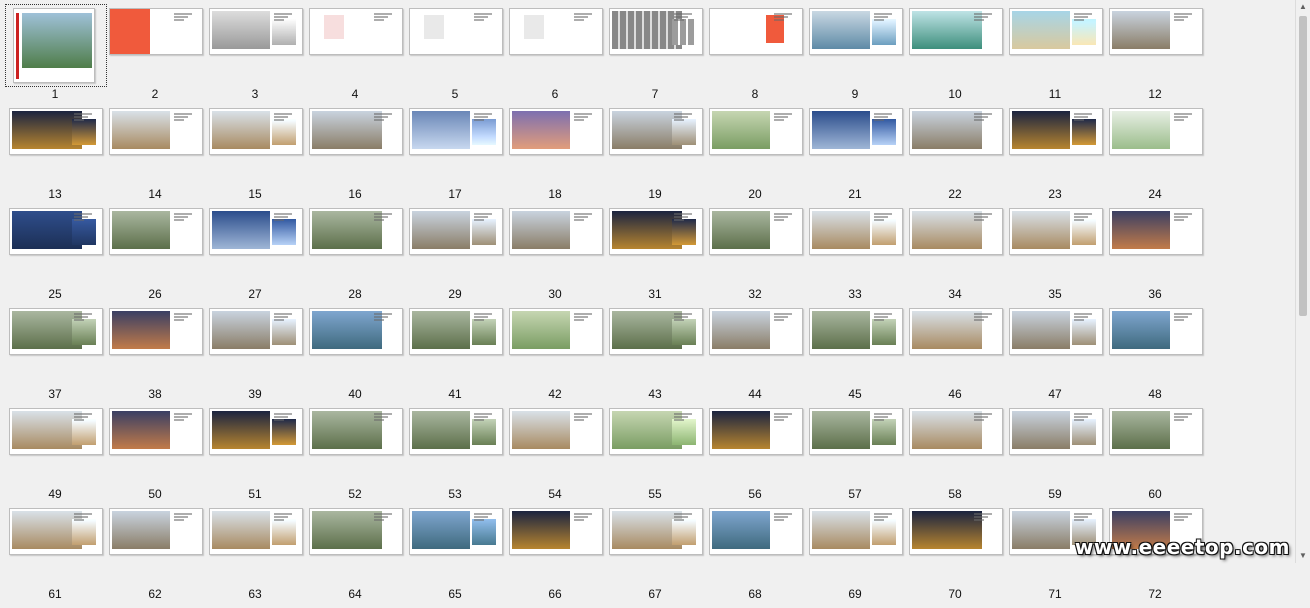  I want to click on slide-thumbnail: 31, so click(659, 258).